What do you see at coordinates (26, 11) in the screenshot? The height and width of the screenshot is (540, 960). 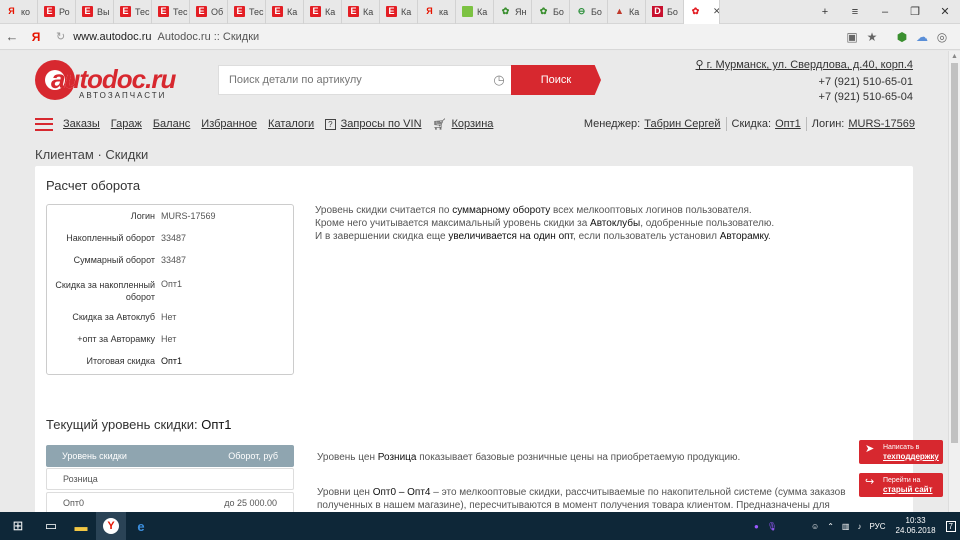 I see `tab-label: ко` at bounding box center [26, 11].